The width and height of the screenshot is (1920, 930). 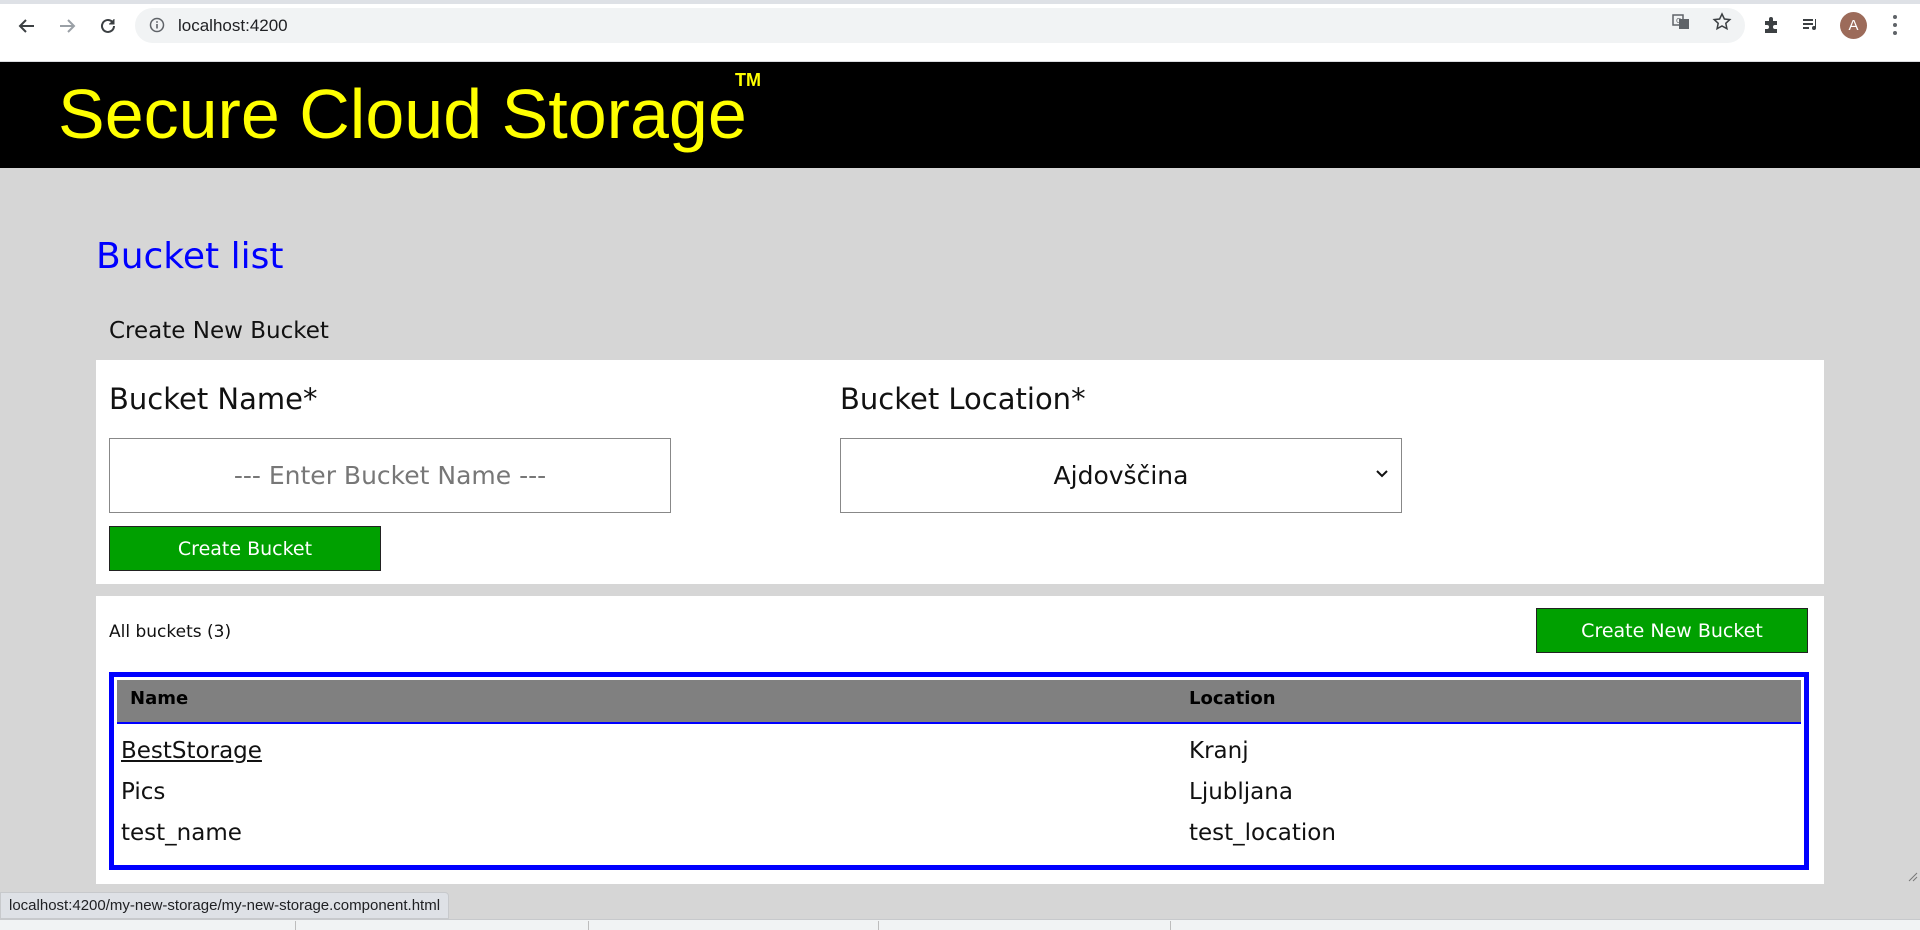 I want to click on chevron-down-icon, so click(x=1382, y=474).